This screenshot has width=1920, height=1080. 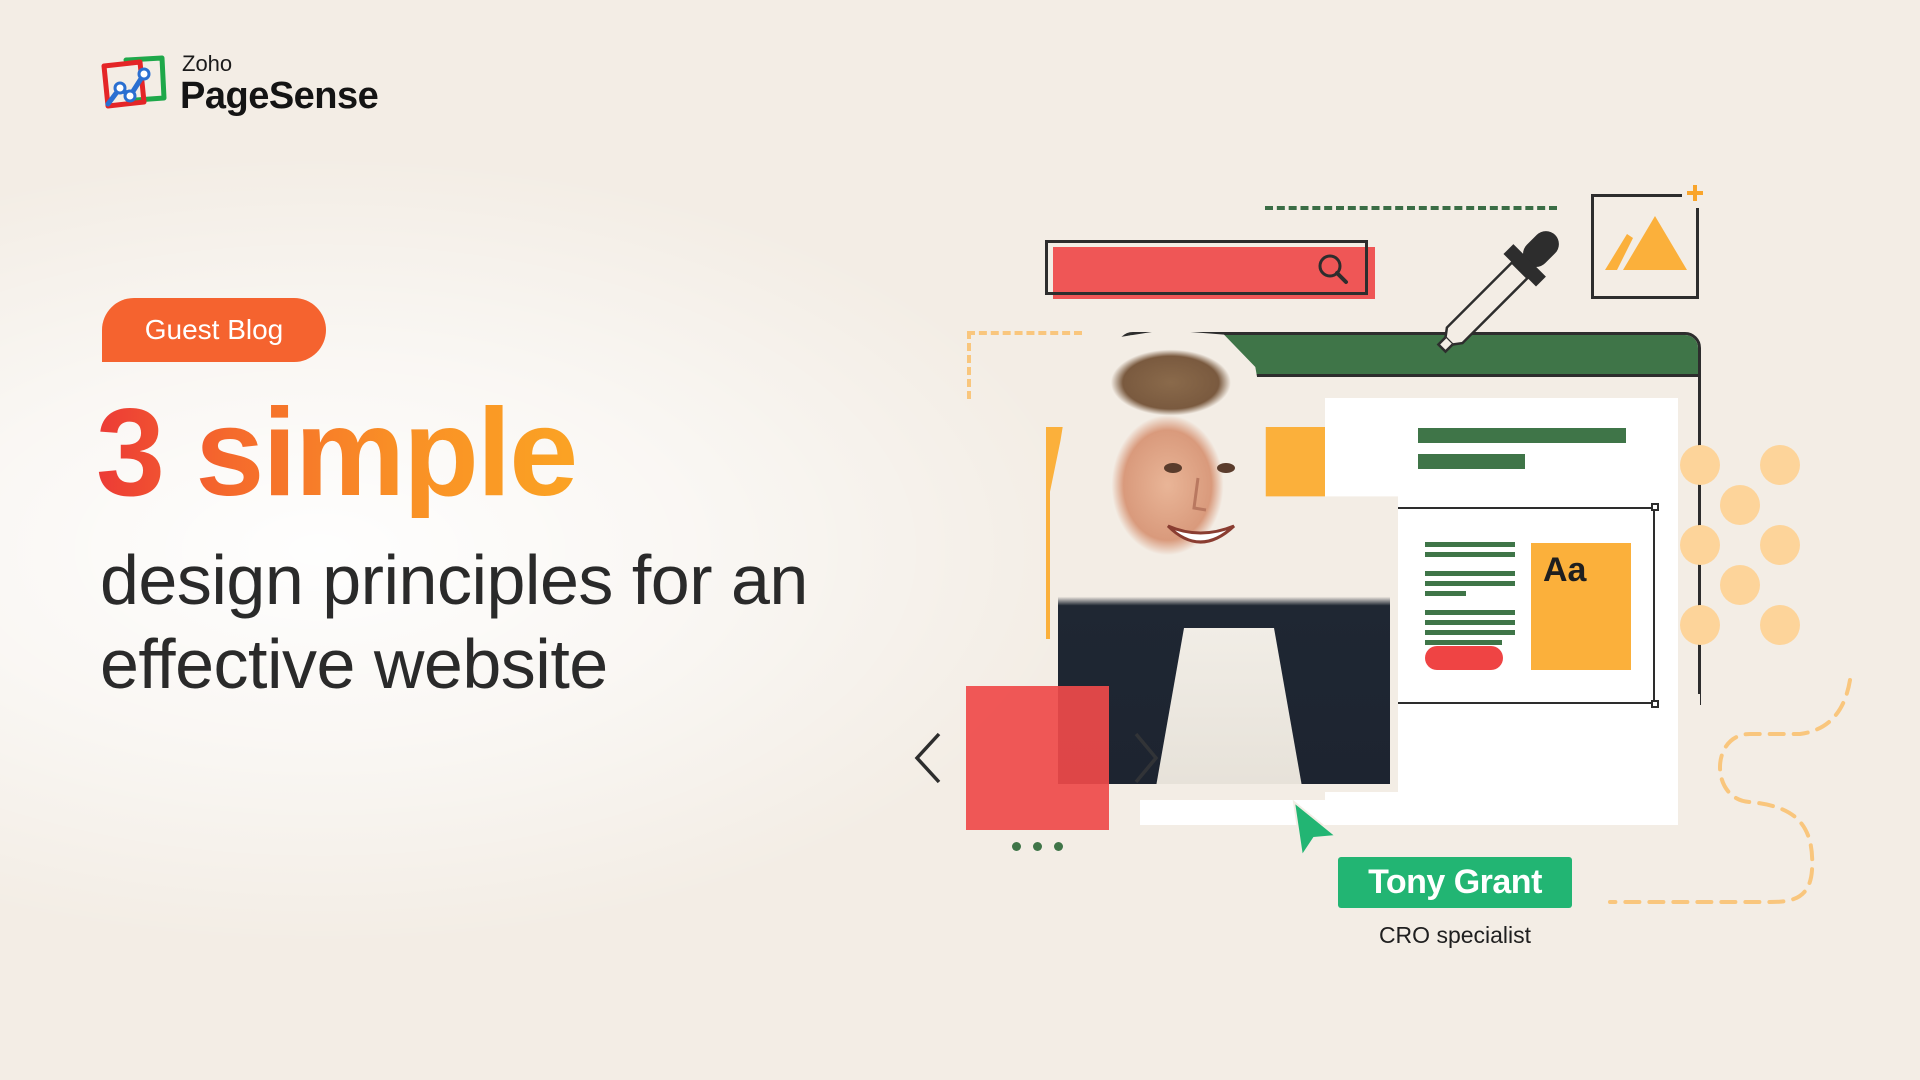 I want to click on resize-handle, so click(x=1655, y=507).